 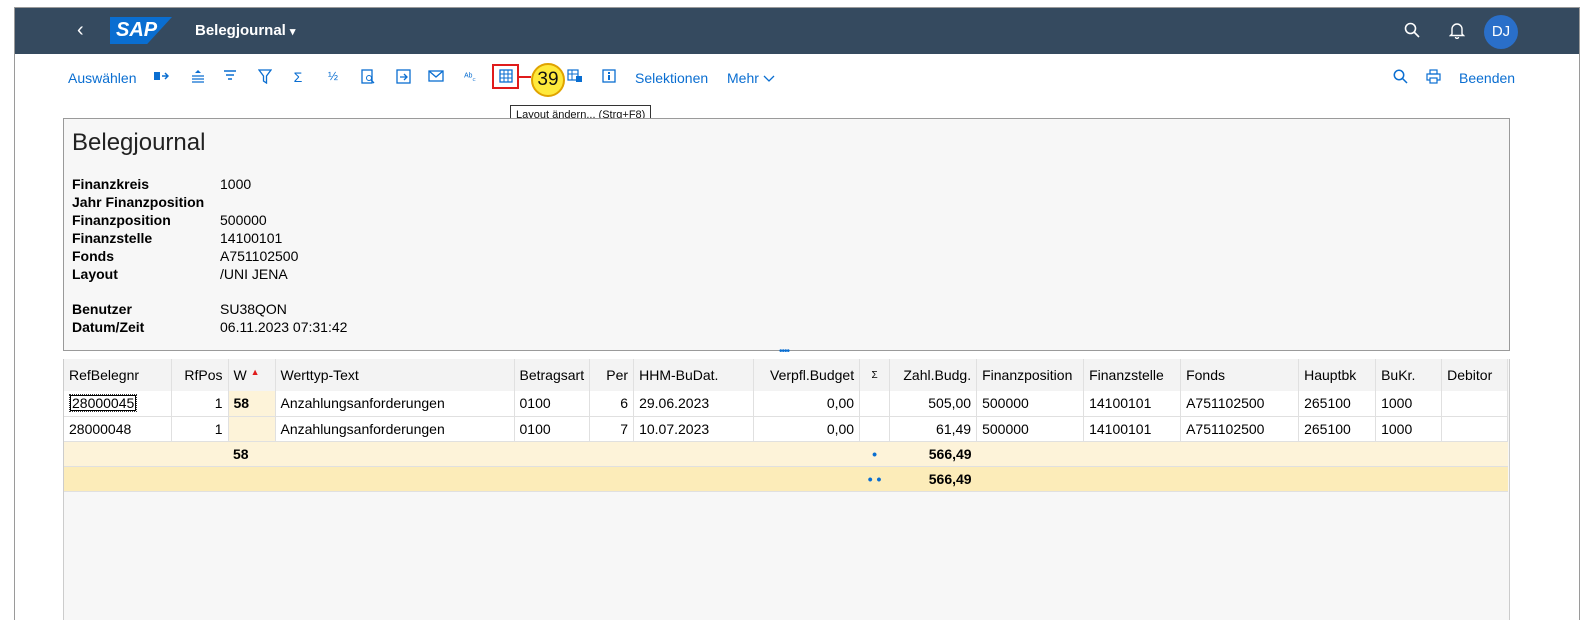 What do you see at coordinates (230, 77) in the screenshot?
I see `sort-descending-icon` at bounding box center [230, 77].